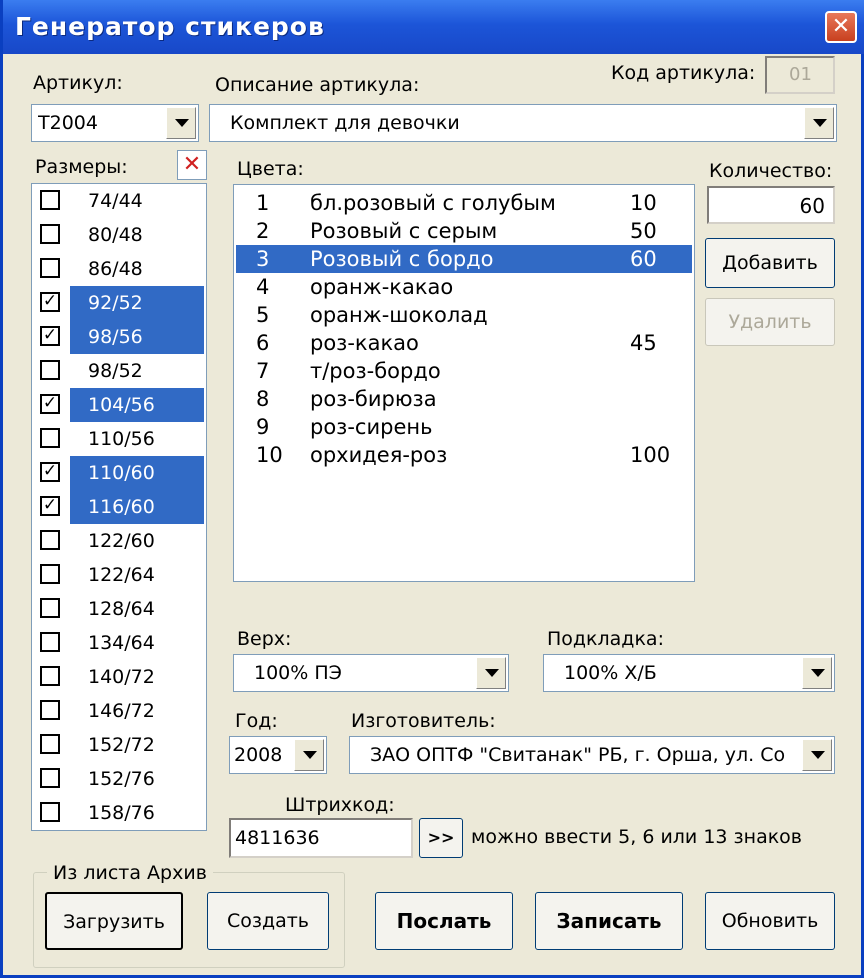  Describe the element at coordinates (643, 259) in the screenshot. I see `color-quantity: 60` at that location.